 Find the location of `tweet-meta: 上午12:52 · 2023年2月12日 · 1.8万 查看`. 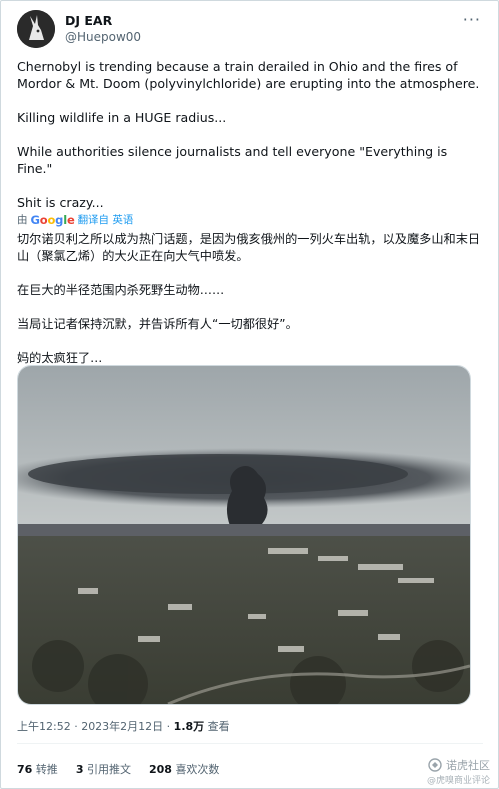

tweet-meta: 上午12:52 · 2023年2月12日 · 1.8万 查看 is located at coordinates (123, 726).